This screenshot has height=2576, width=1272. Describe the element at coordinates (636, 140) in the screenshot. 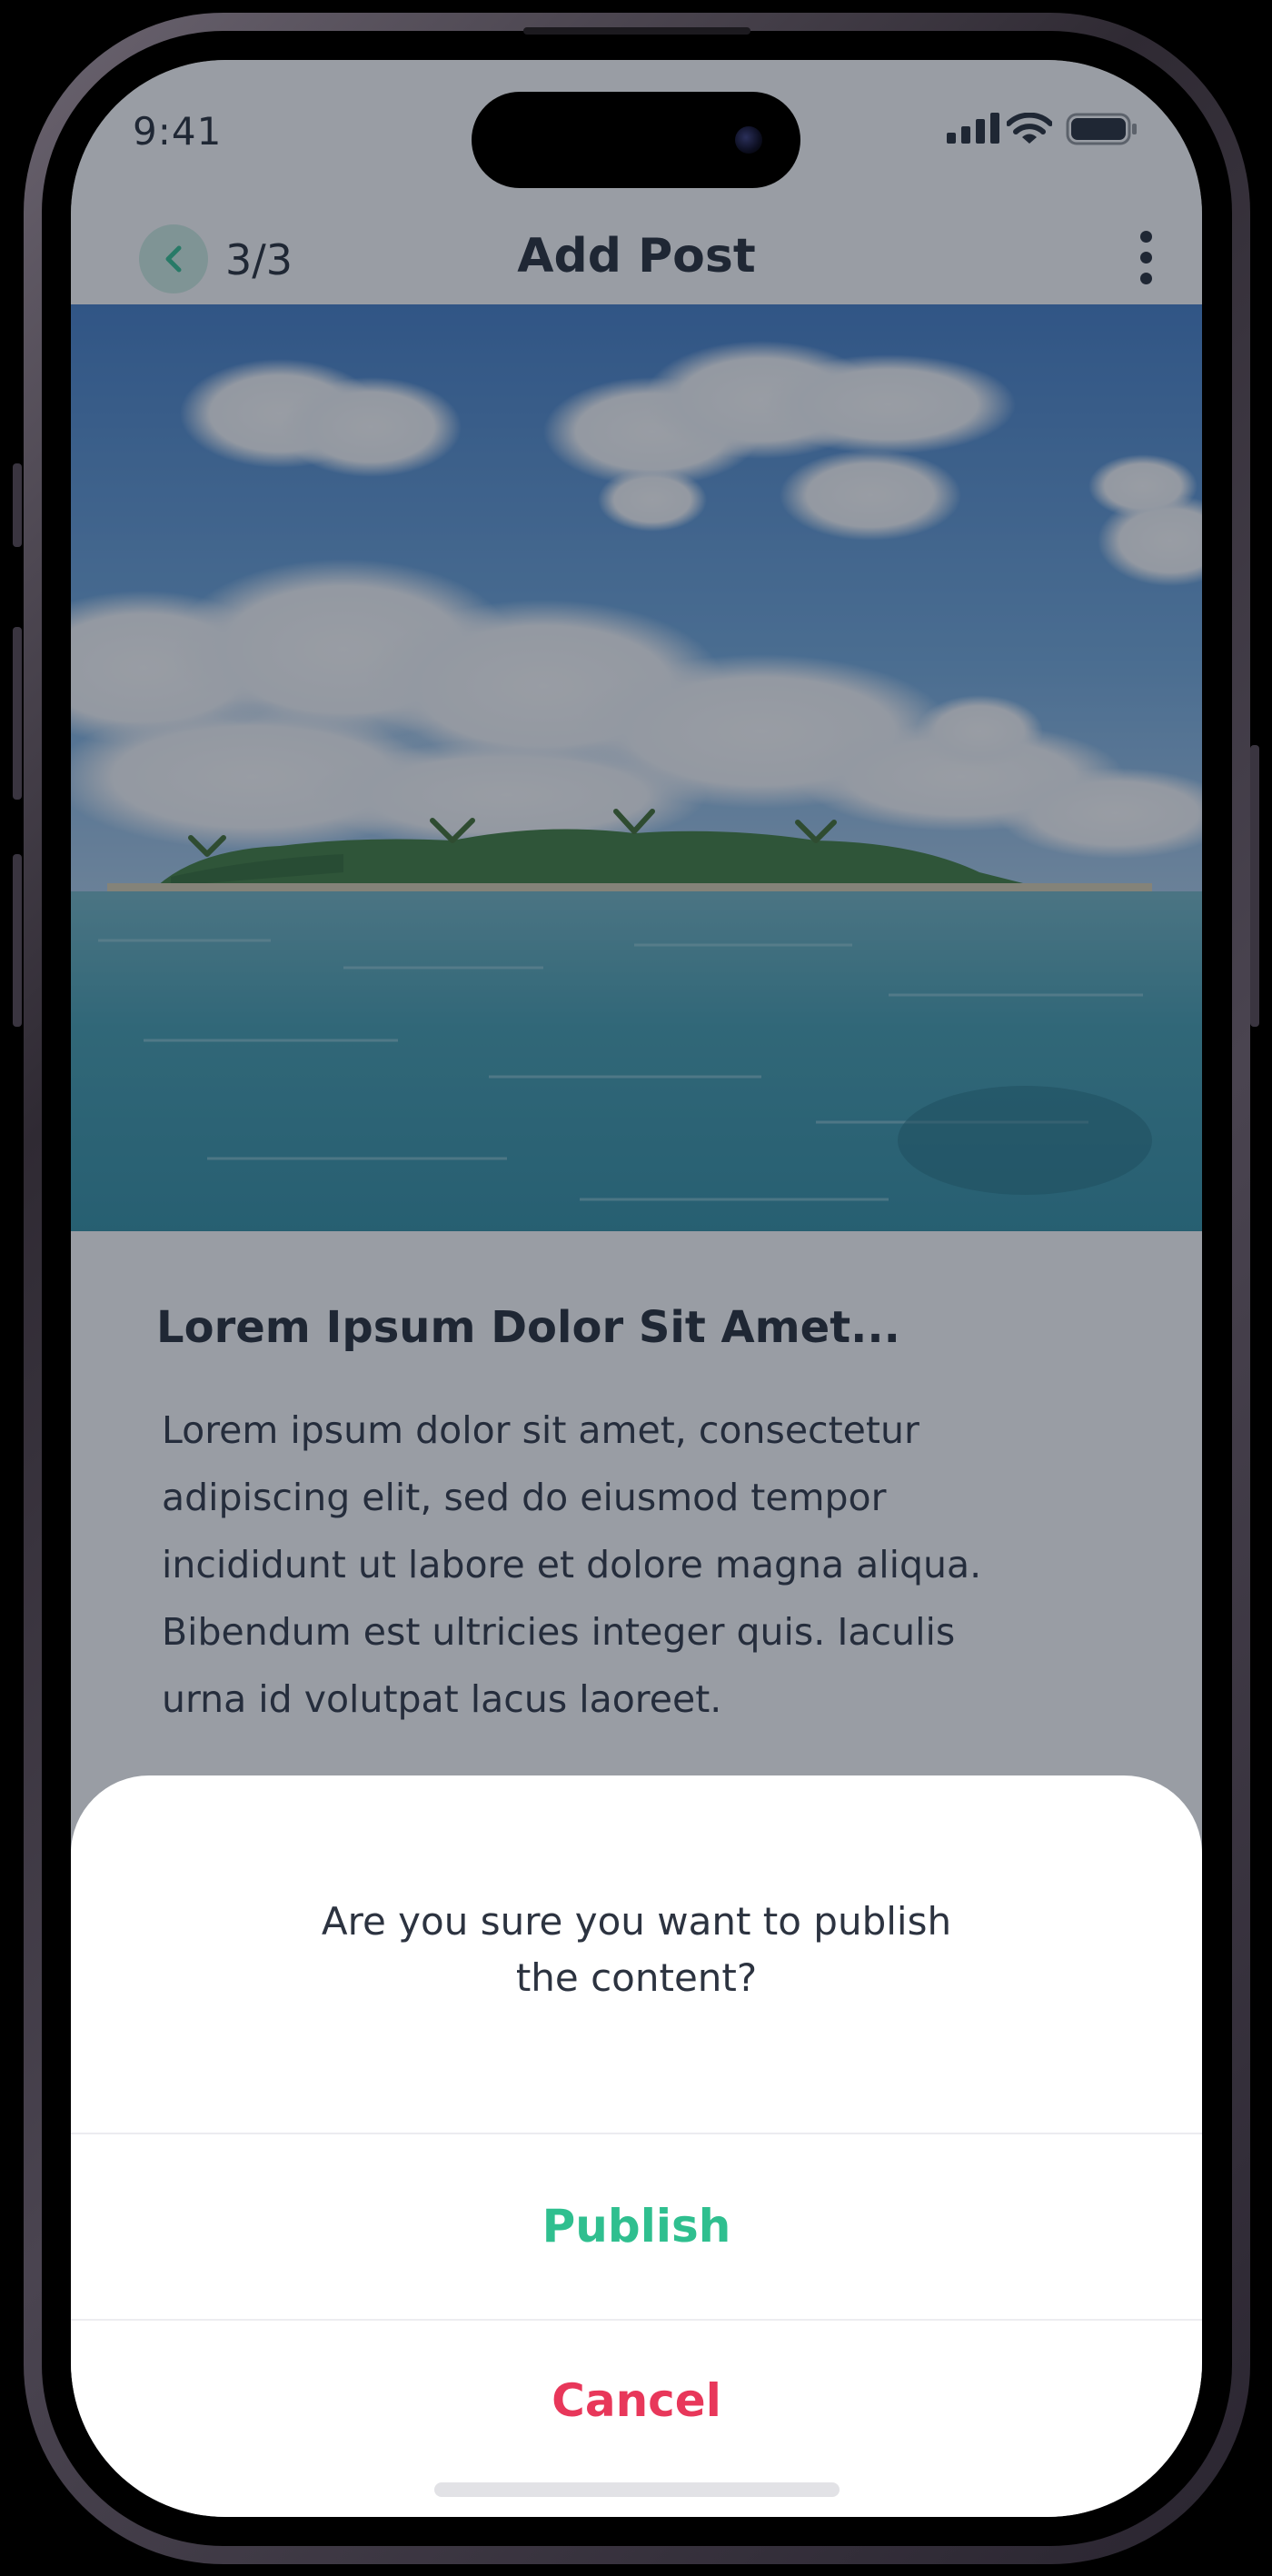

I see `dynamic-island` at that location.